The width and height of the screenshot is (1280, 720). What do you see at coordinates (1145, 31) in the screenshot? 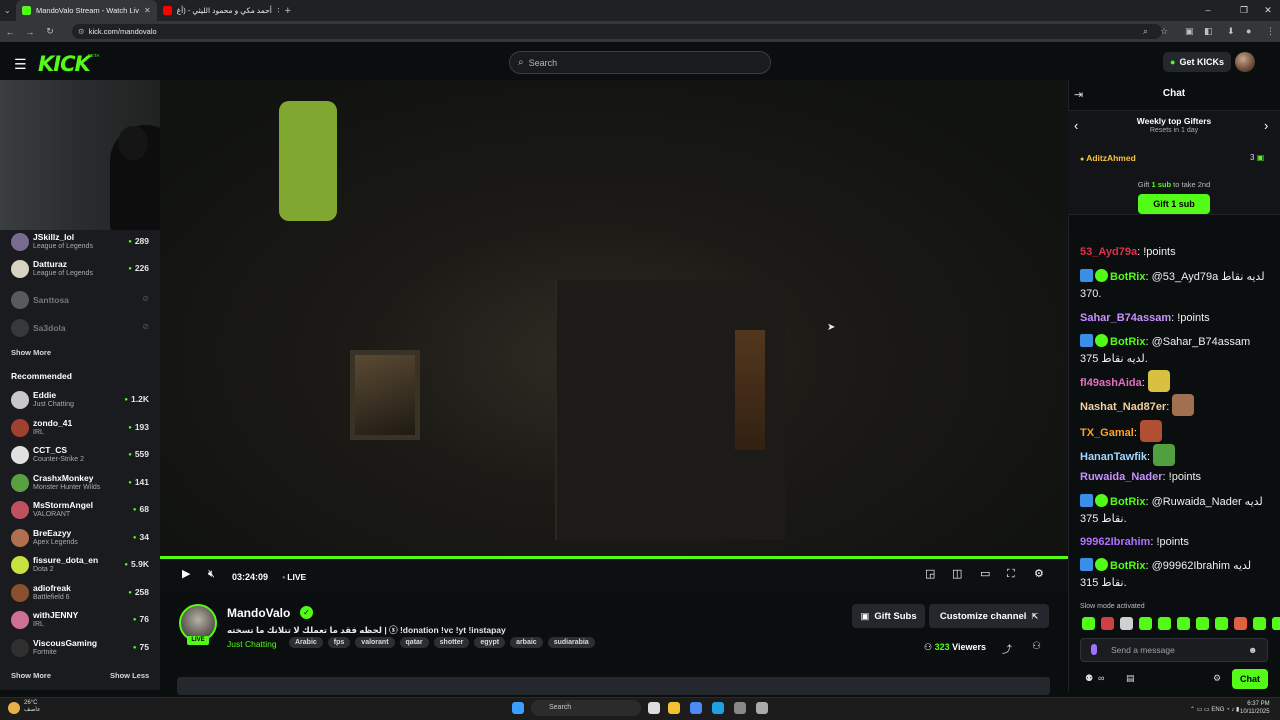
I see `zoom-icon: ⌕` at bounding box center [1145, 31].